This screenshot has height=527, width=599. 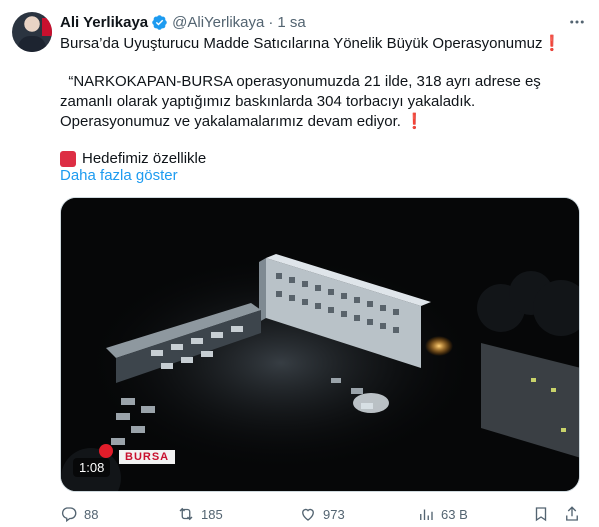 I want to click on tv-channel-logo, so click(x=106, y=451).